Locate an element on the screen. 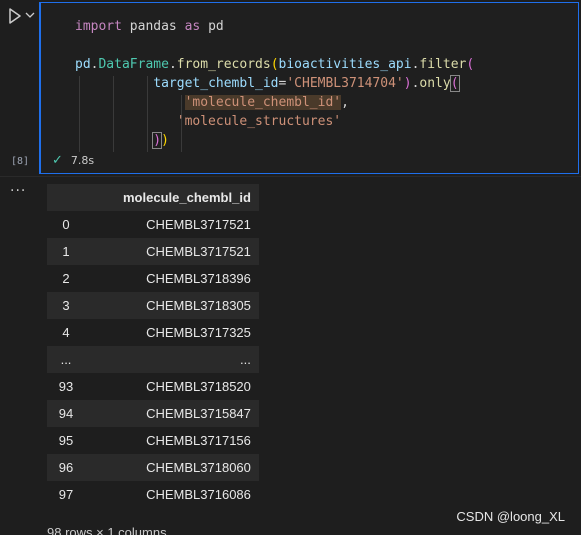 This screenshot has width=581, height=535. execution-count: [8] is located at coordinates (20, 161).